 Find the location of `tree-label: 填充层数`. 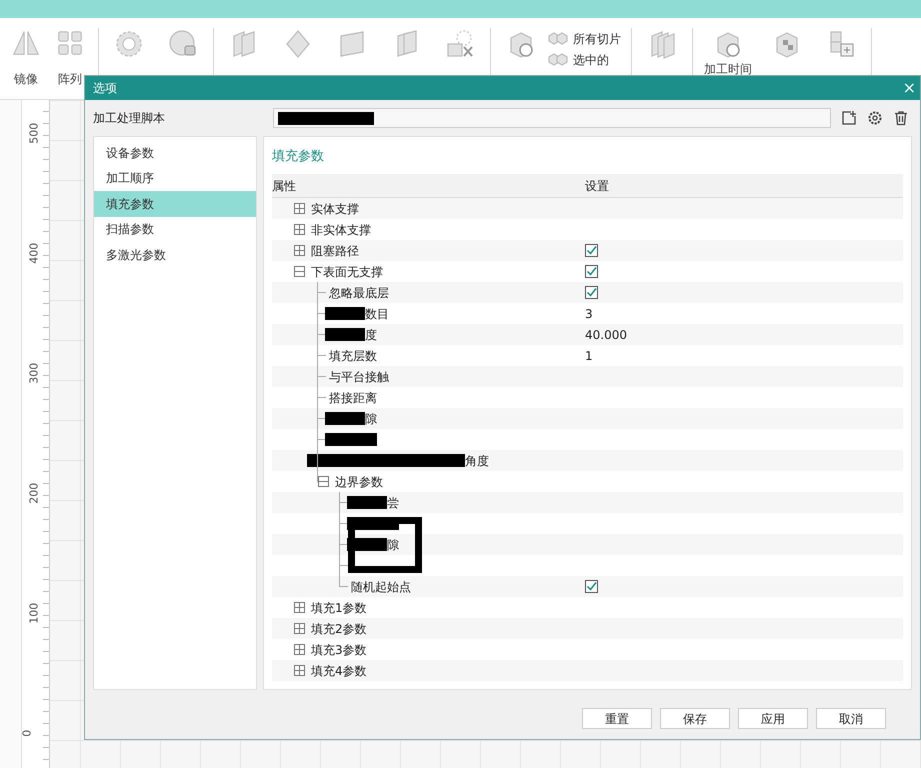

tree-label: 填充层数 is located at coordinates (353, 355).